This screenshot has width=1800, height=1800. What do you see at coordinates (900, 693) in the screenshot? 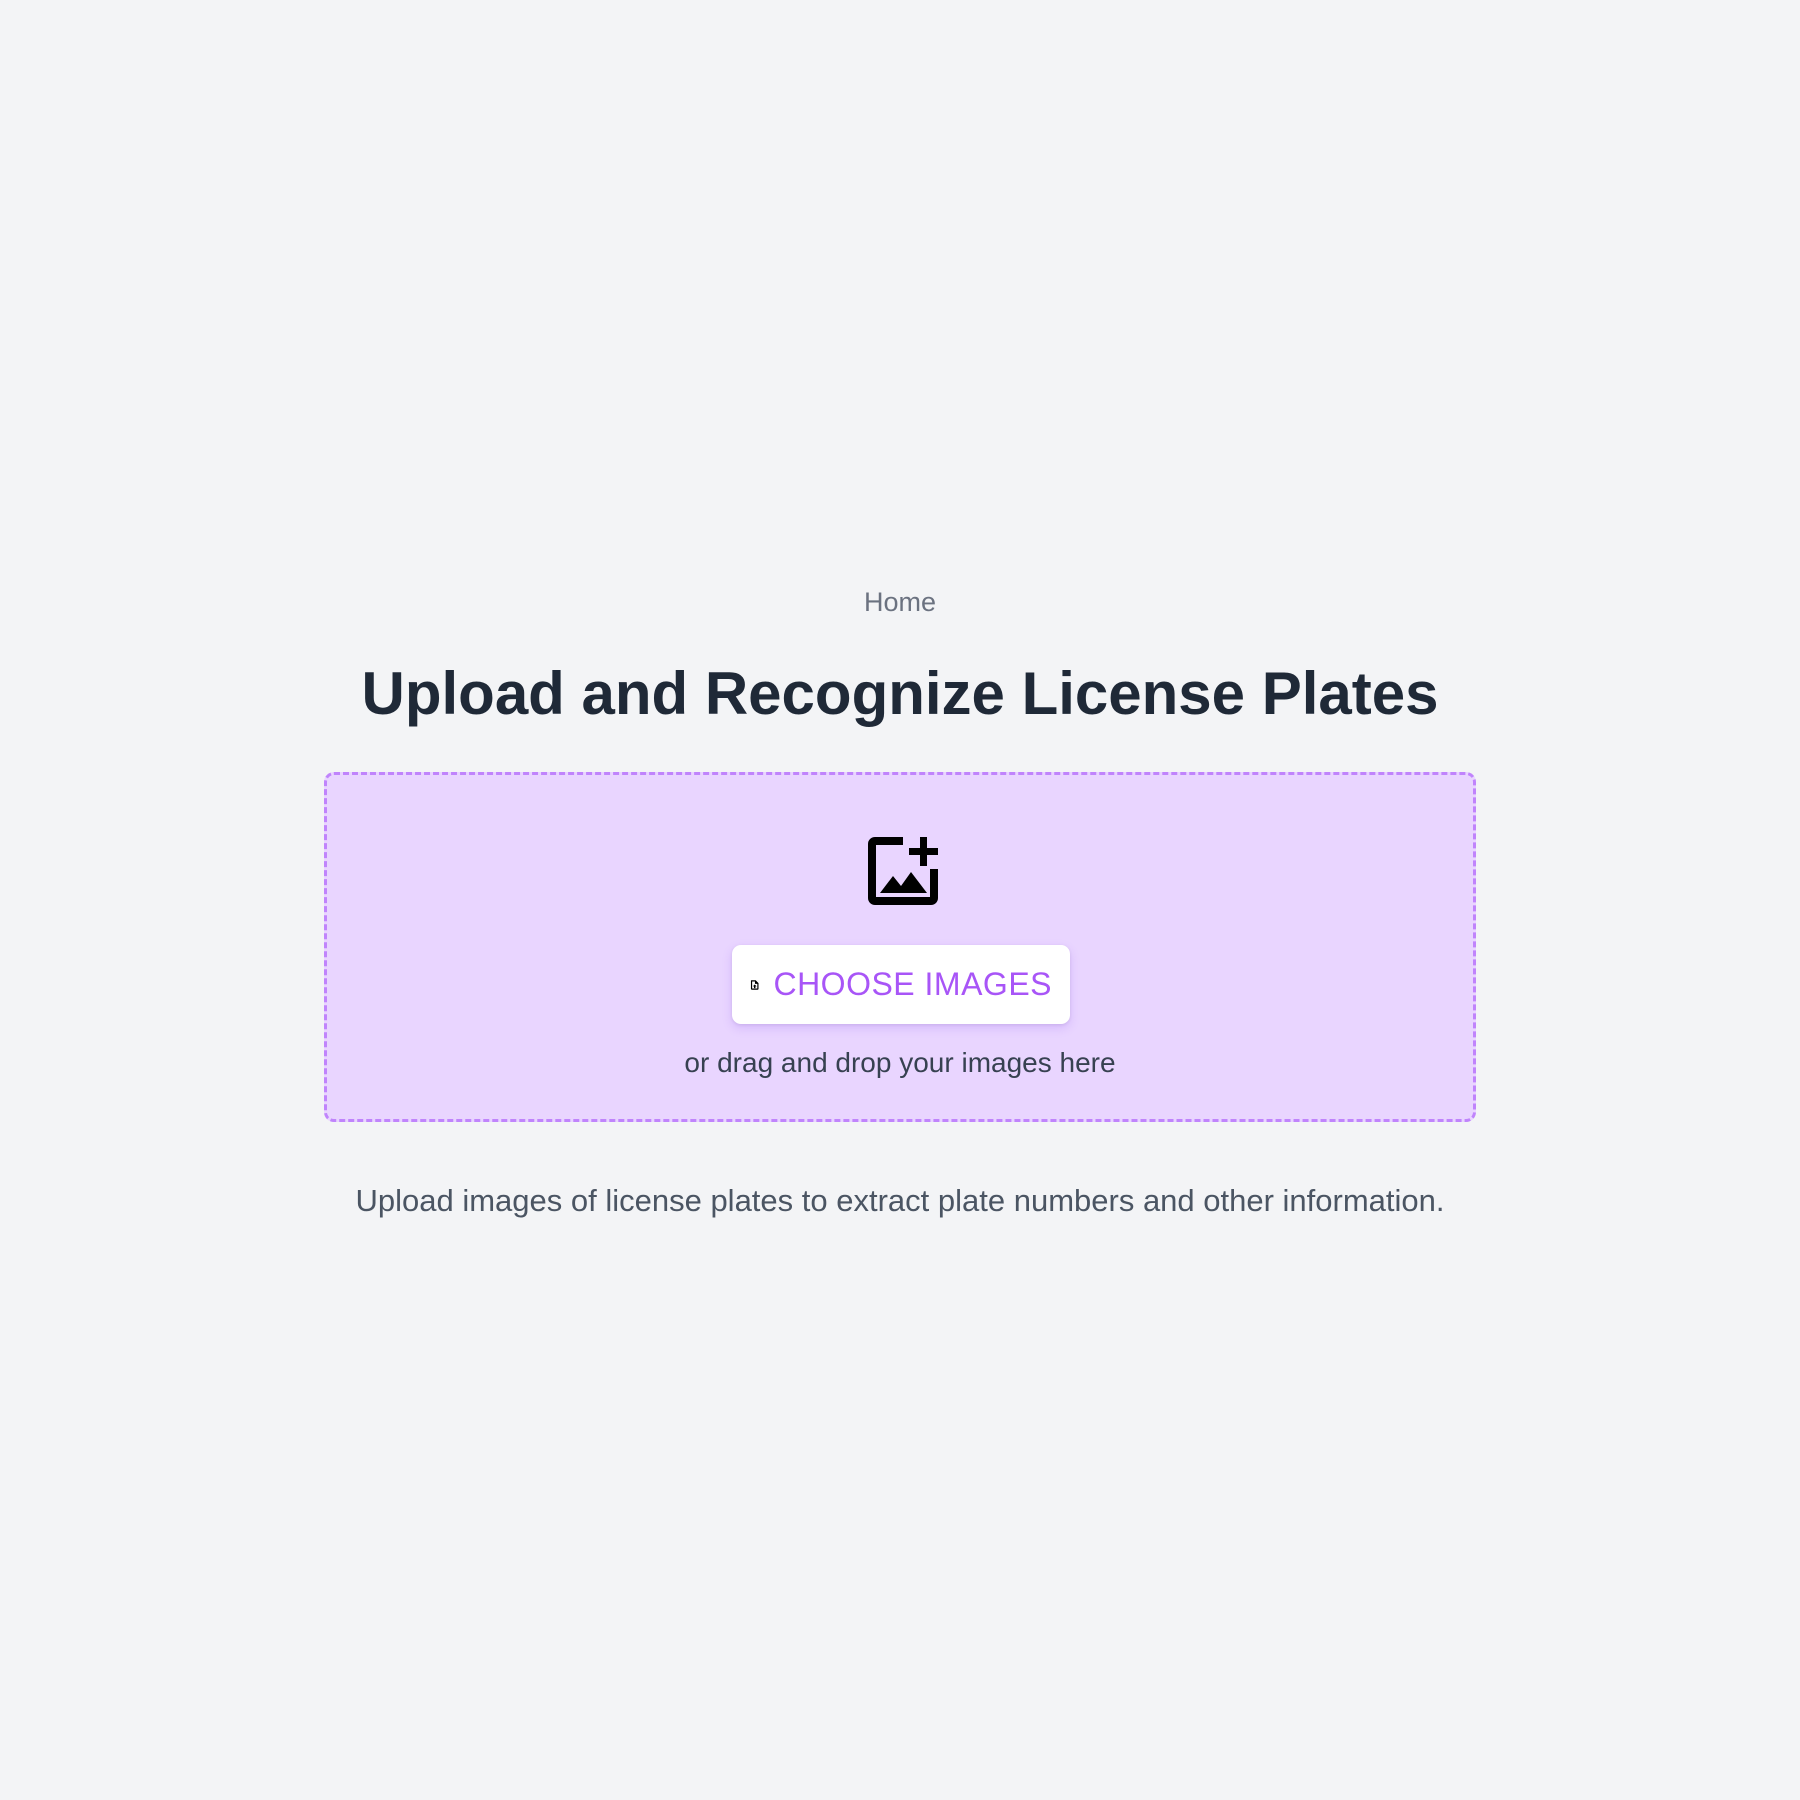
I see `page-title: Upload and Recognize License Plates` at bounding box center [900, 693].